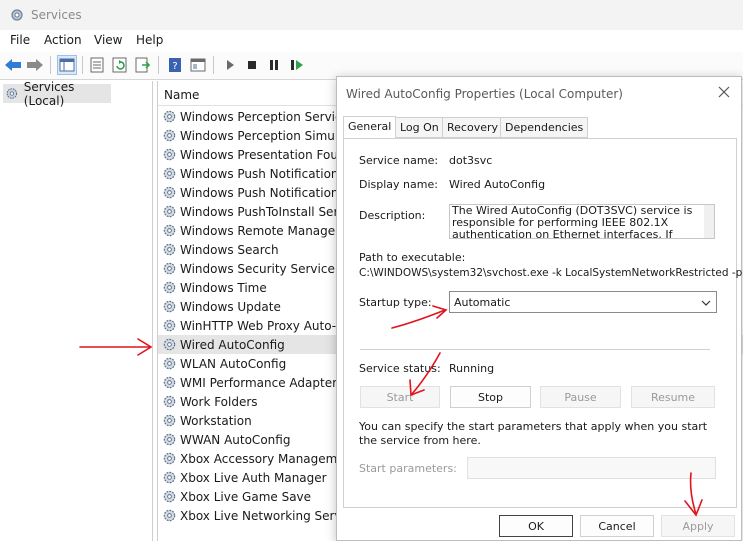  Describe the element at coordinates (535, 349) in the screenshot. I see `divider` at that location.